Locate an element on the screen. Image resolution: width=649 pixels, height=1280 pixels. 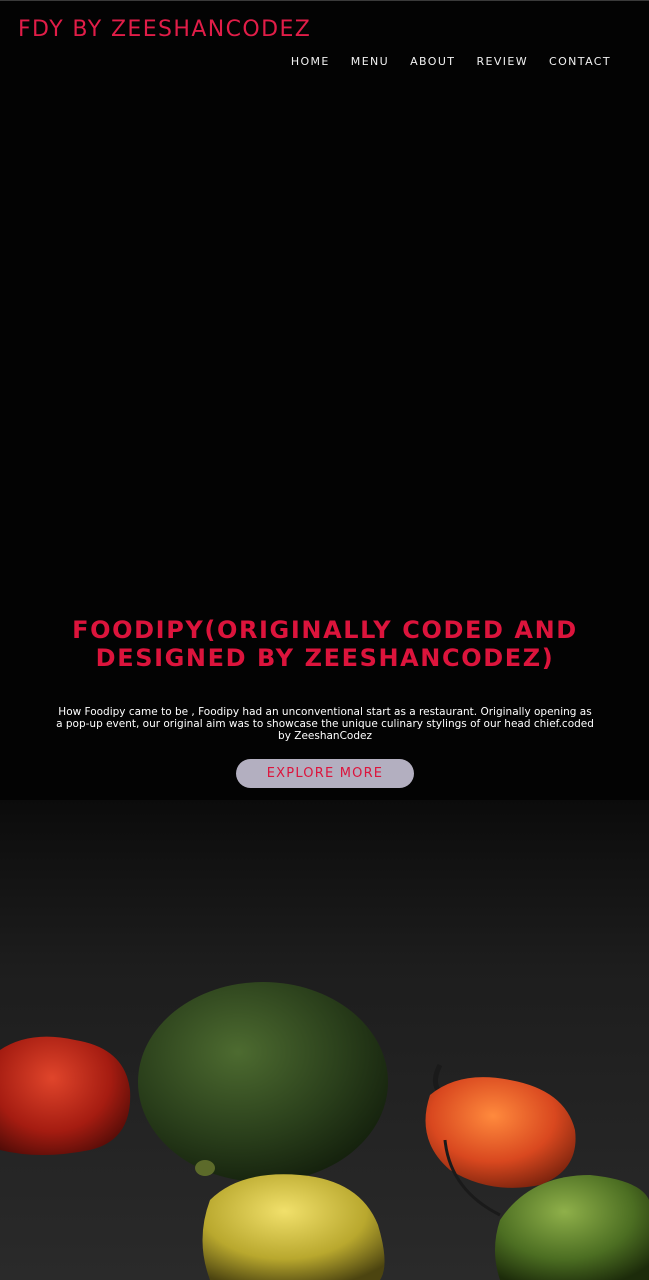
nav-item-menu: MENU is located at coordinates (370, 61).